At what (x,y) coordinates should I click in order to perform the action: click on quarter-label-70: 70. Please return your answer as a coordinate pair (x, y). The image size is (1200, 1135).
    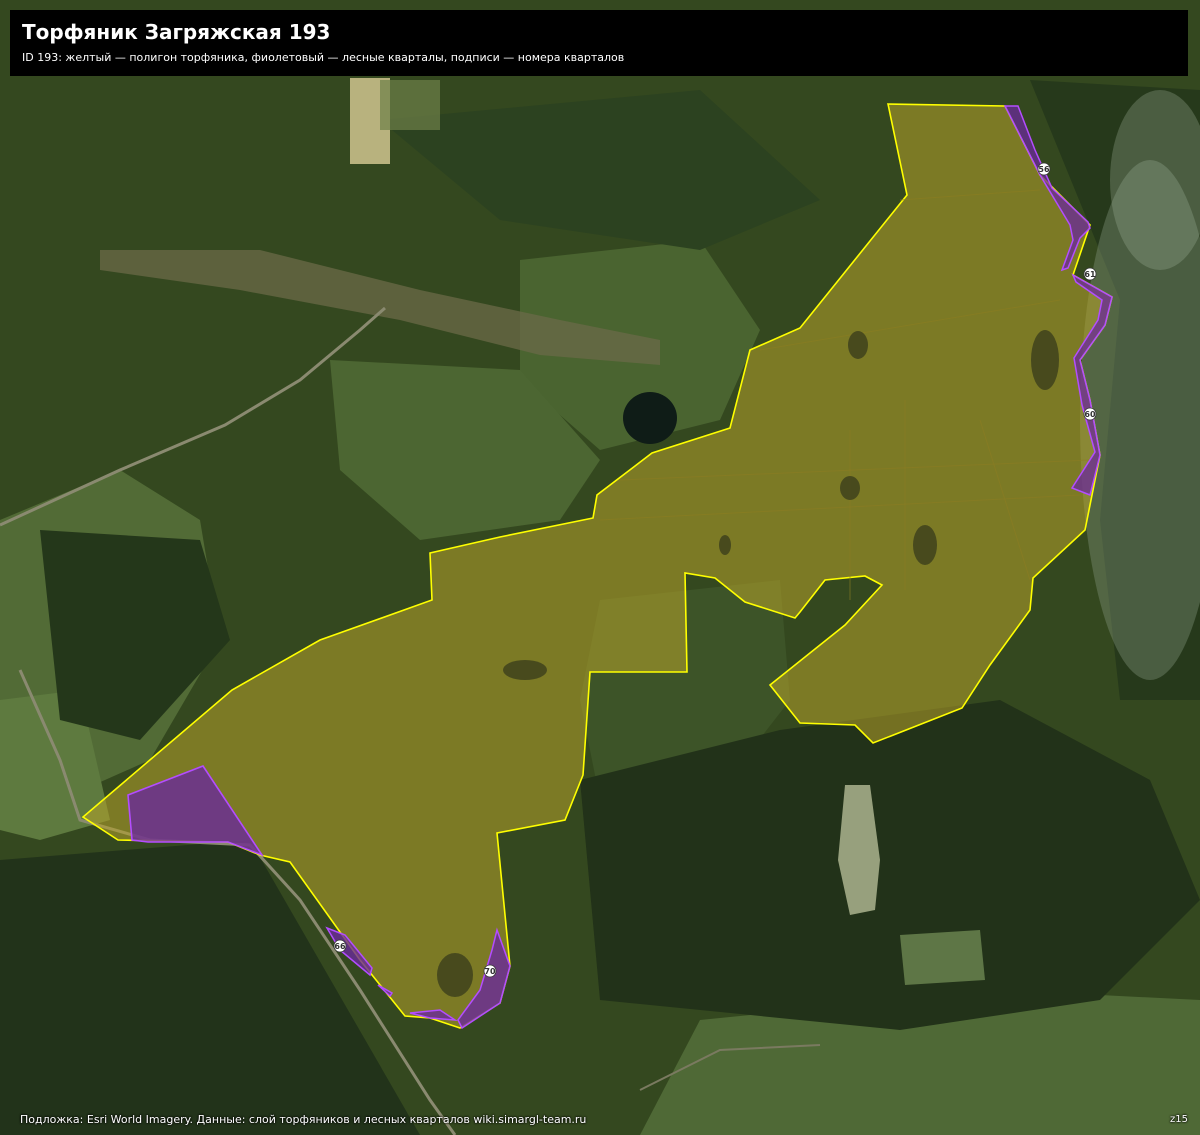
    Looking at the image, I should click on (490, 971).